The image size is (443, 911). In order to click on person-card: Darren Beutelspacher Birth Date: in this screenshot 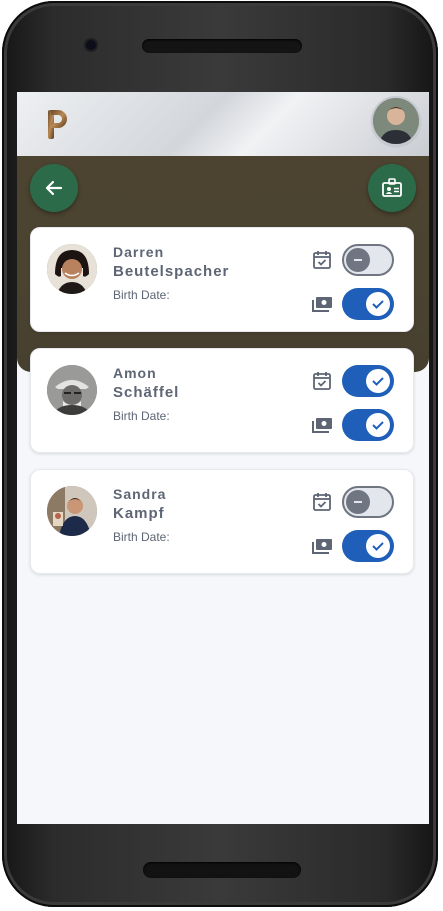, I will do `click(222, 279)`.